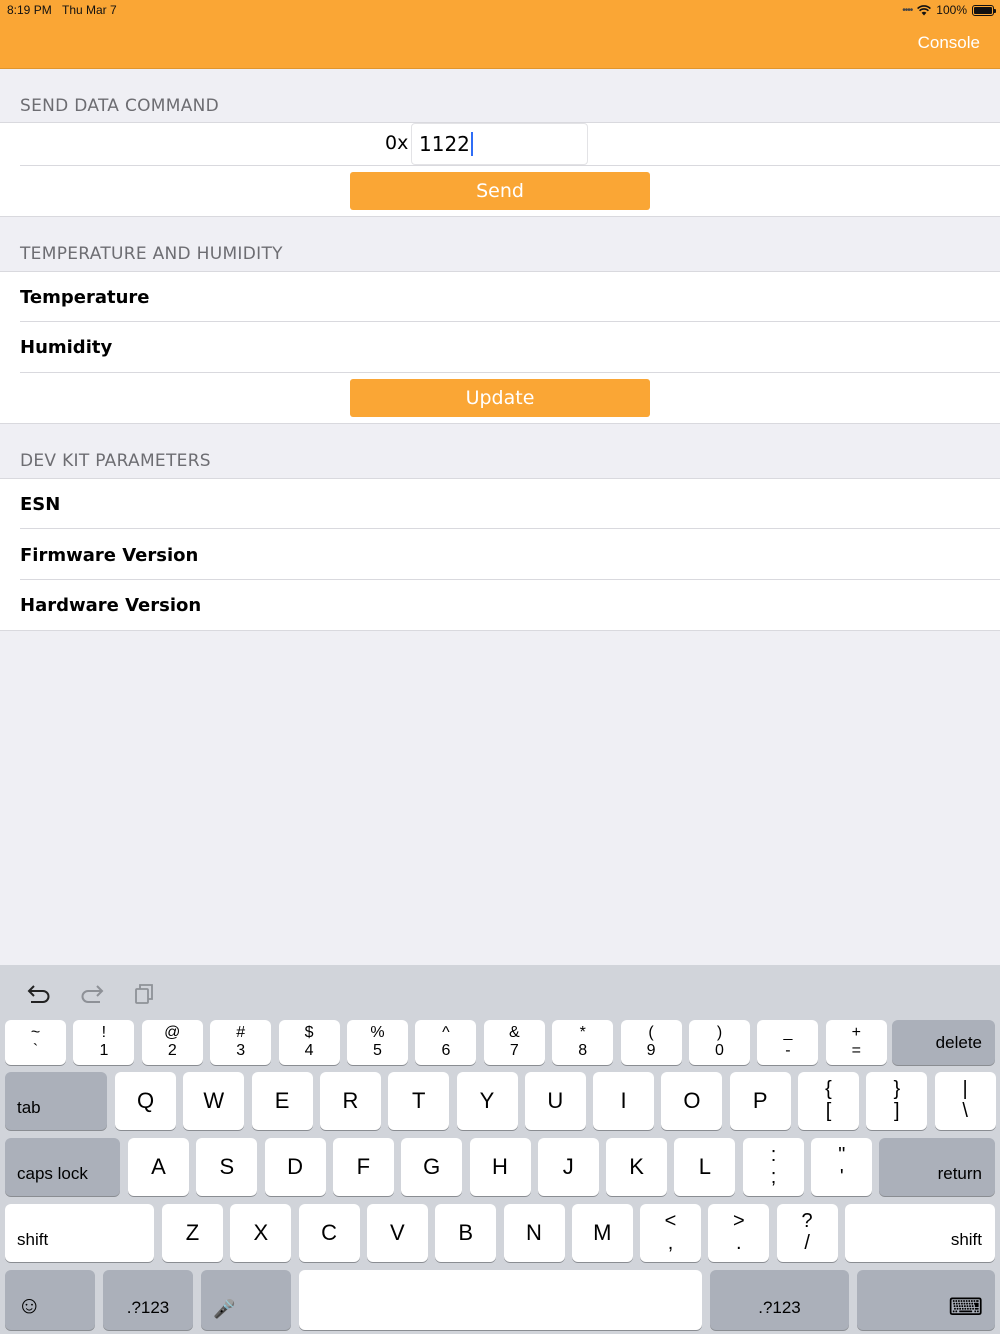 The height and width of the screenshot is (1334, 1000). I want to click on key-shift-label: !, so click(104, 1032).